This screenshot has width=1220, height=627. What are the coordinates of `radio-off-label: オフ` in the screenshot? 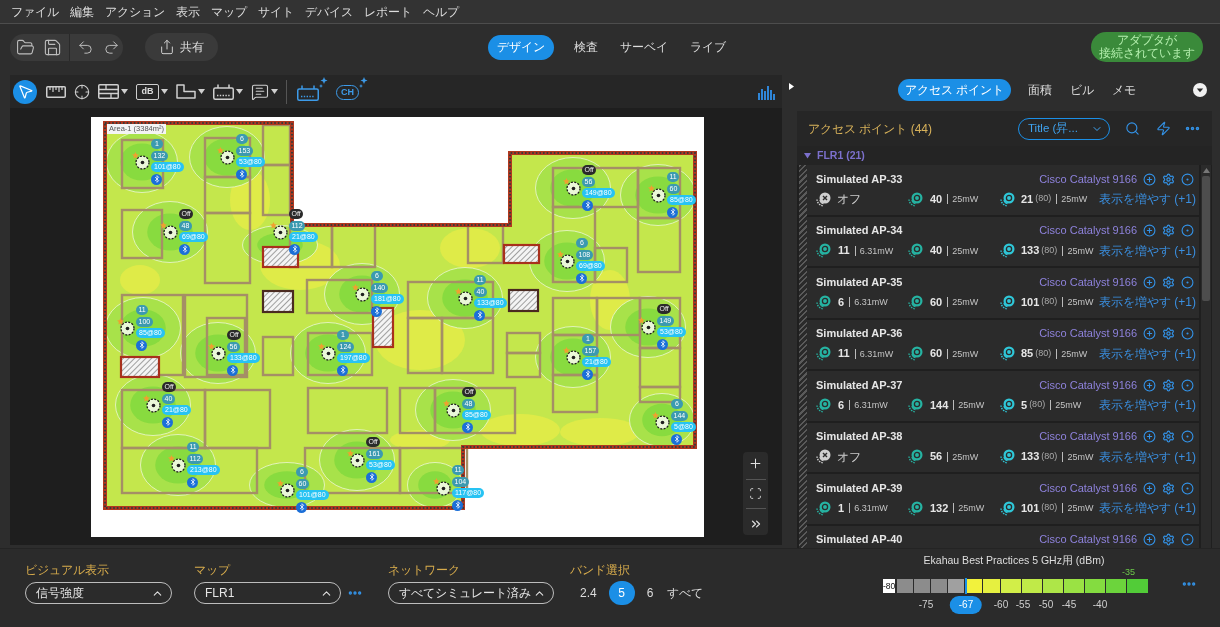 It's located at (849, 199).